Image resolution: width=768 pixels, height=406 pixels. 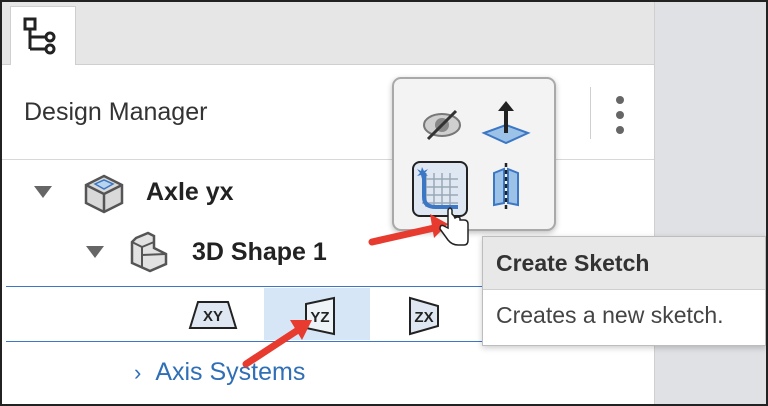 I want to click on pull-button, so click(x=506, y=123).